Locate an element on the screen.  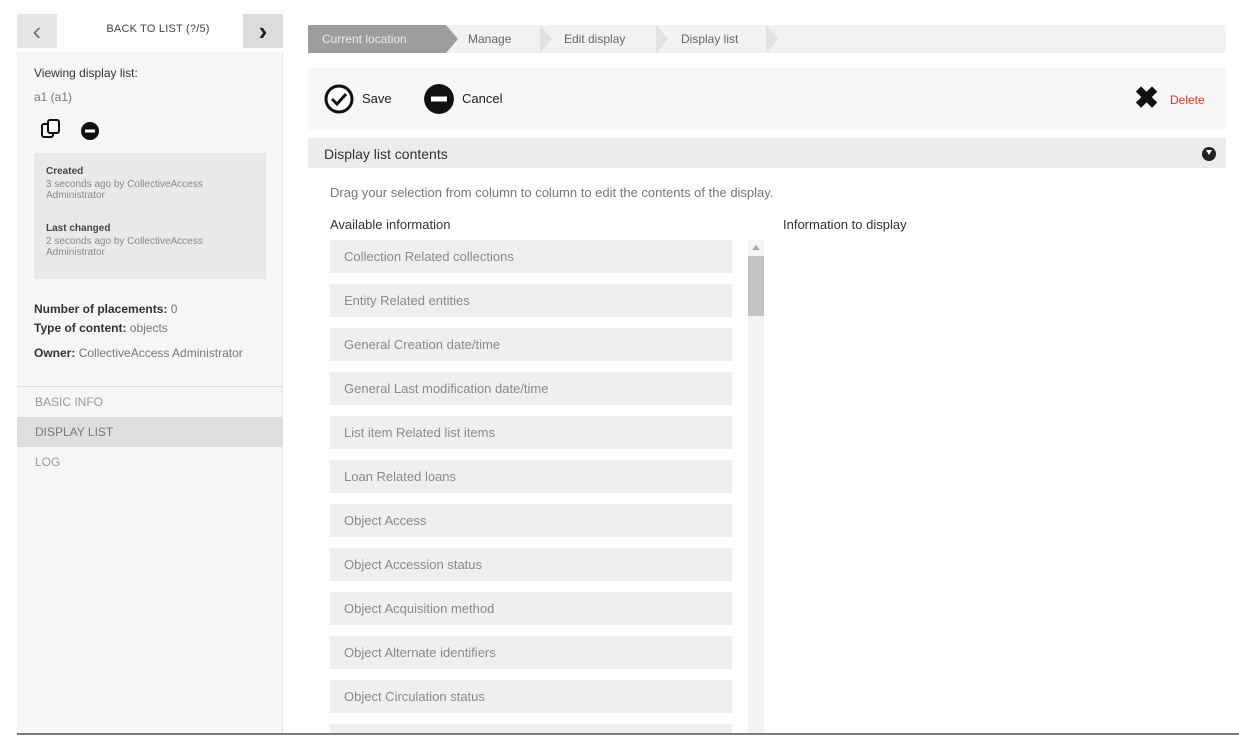
section-header: Display list contents is located at coordinates (767, 153).